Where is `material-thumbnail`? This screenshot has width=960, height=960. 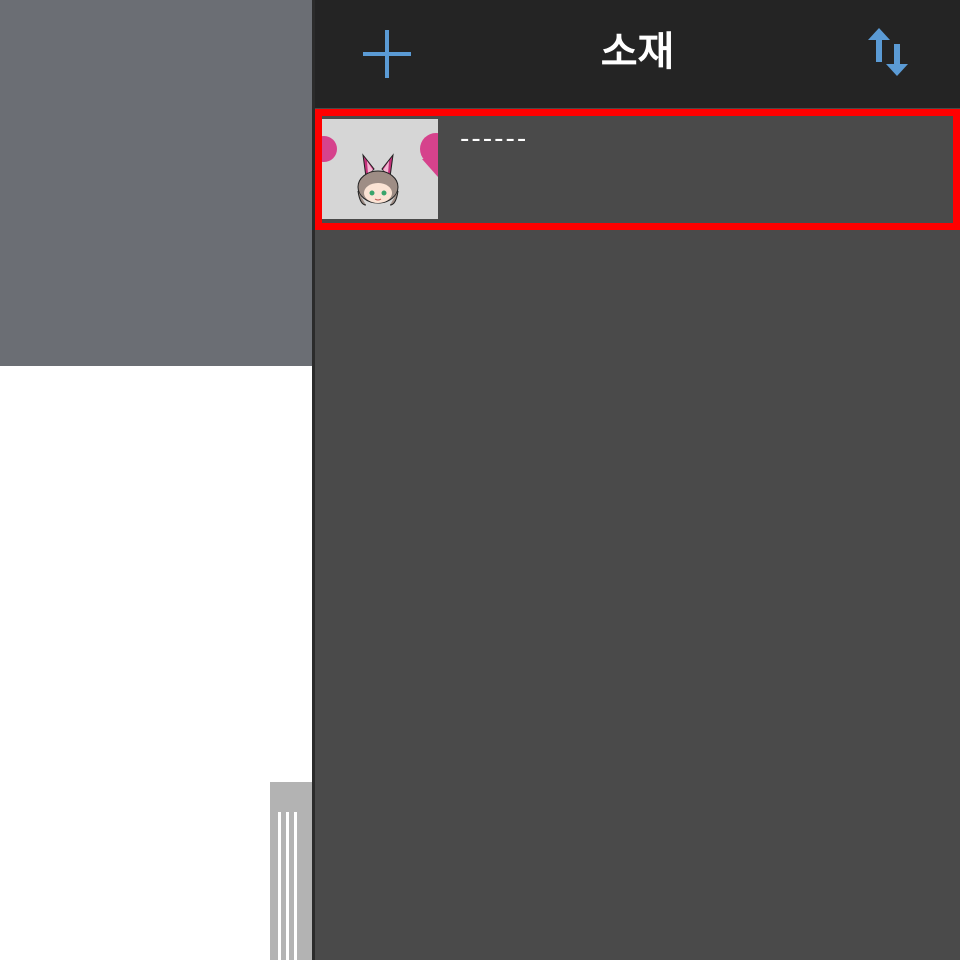
material-thumbnail is located at coordinates (380, 169).